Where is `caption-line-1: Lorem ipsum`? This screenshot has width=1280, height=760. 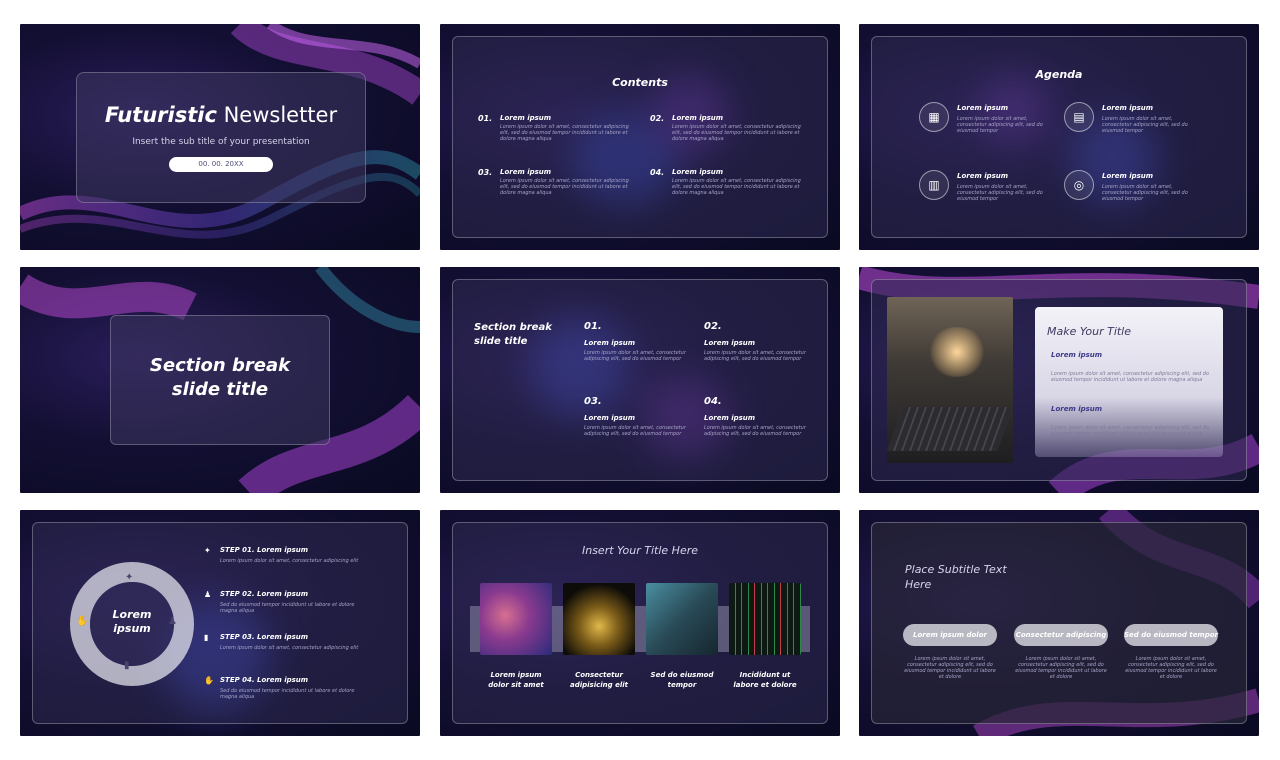 caption-line-1: Lorem ipsum is located at coordinates (516, 675).